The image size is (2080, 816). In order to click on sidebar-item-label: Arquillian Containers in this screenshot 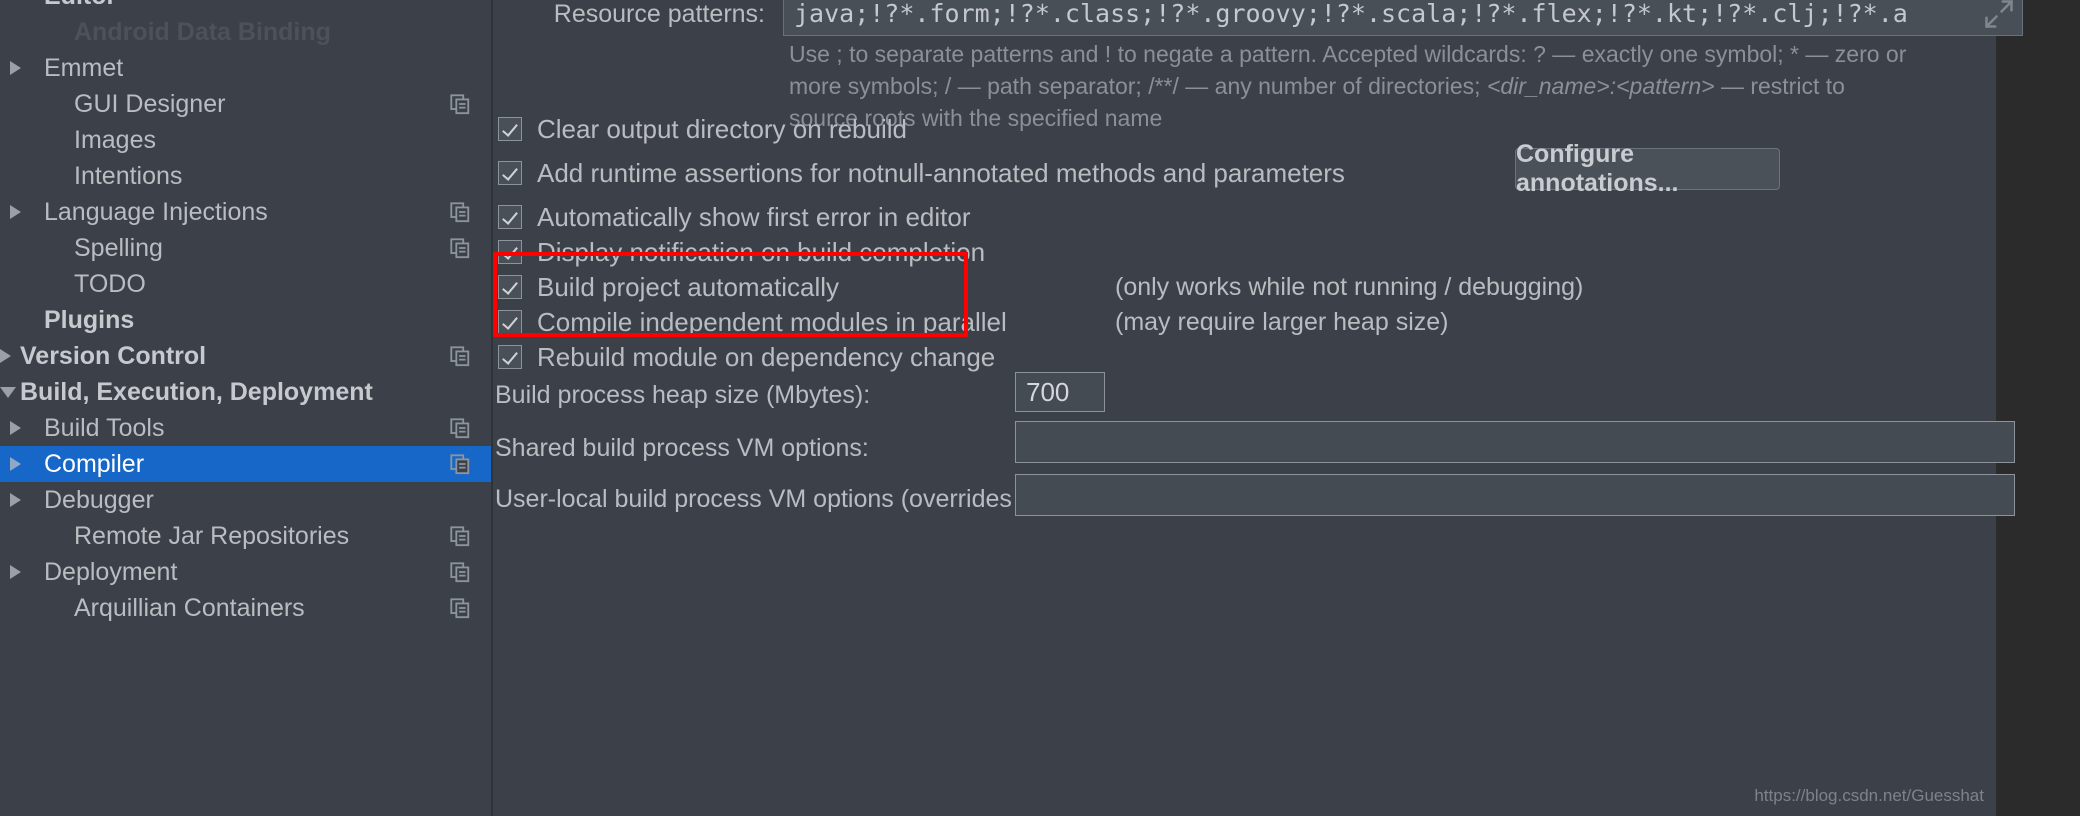, I will do `click(189, 607)`.